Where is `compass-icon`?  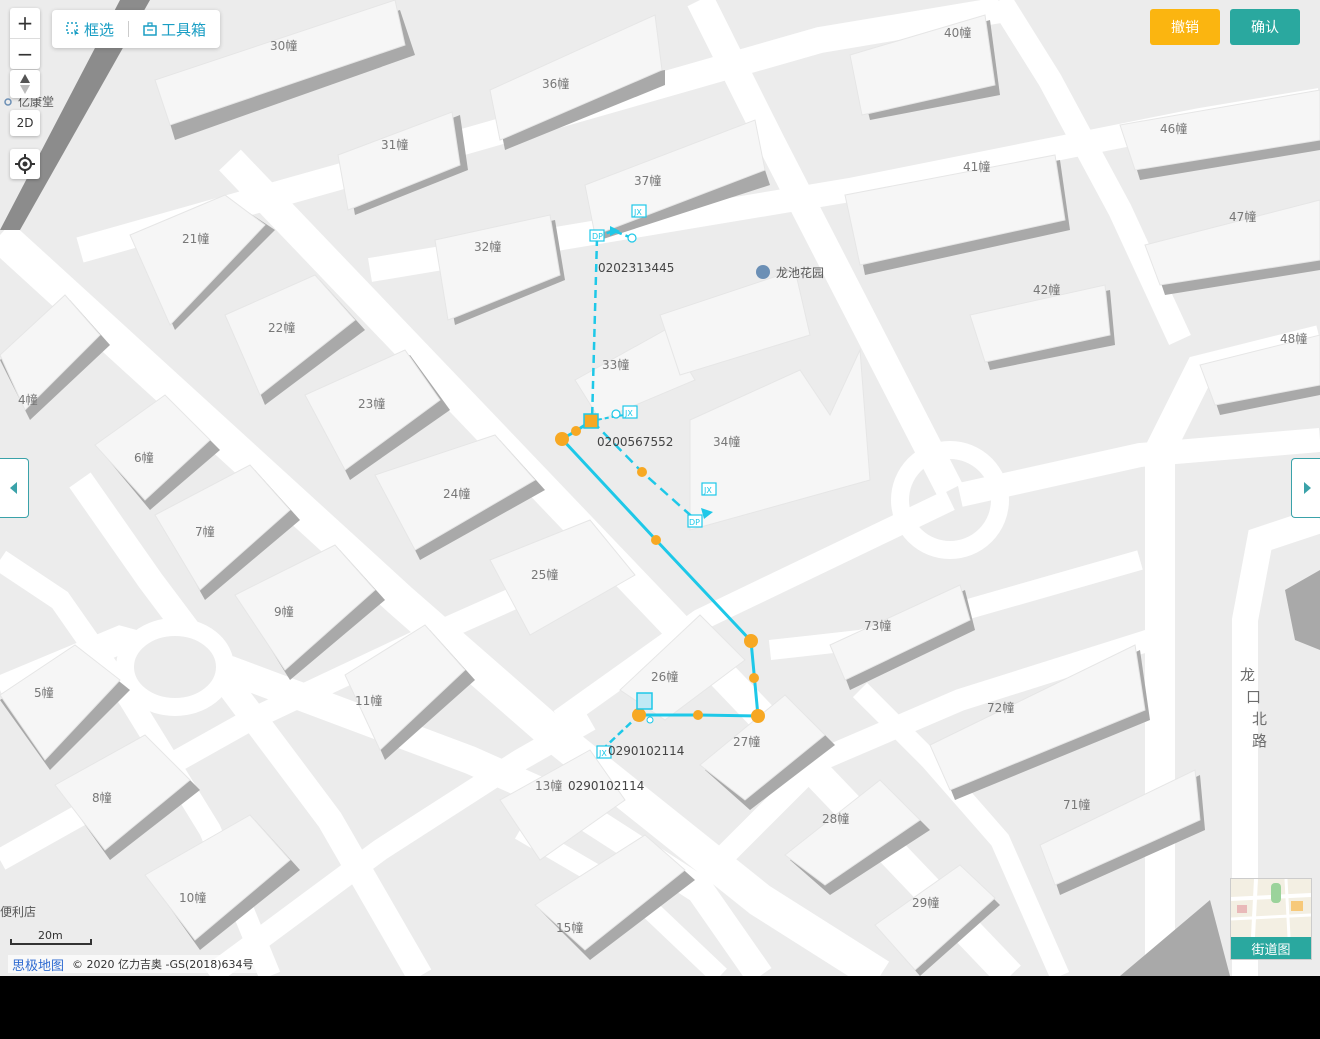 compass-icon is located at coordinates (25, 84).